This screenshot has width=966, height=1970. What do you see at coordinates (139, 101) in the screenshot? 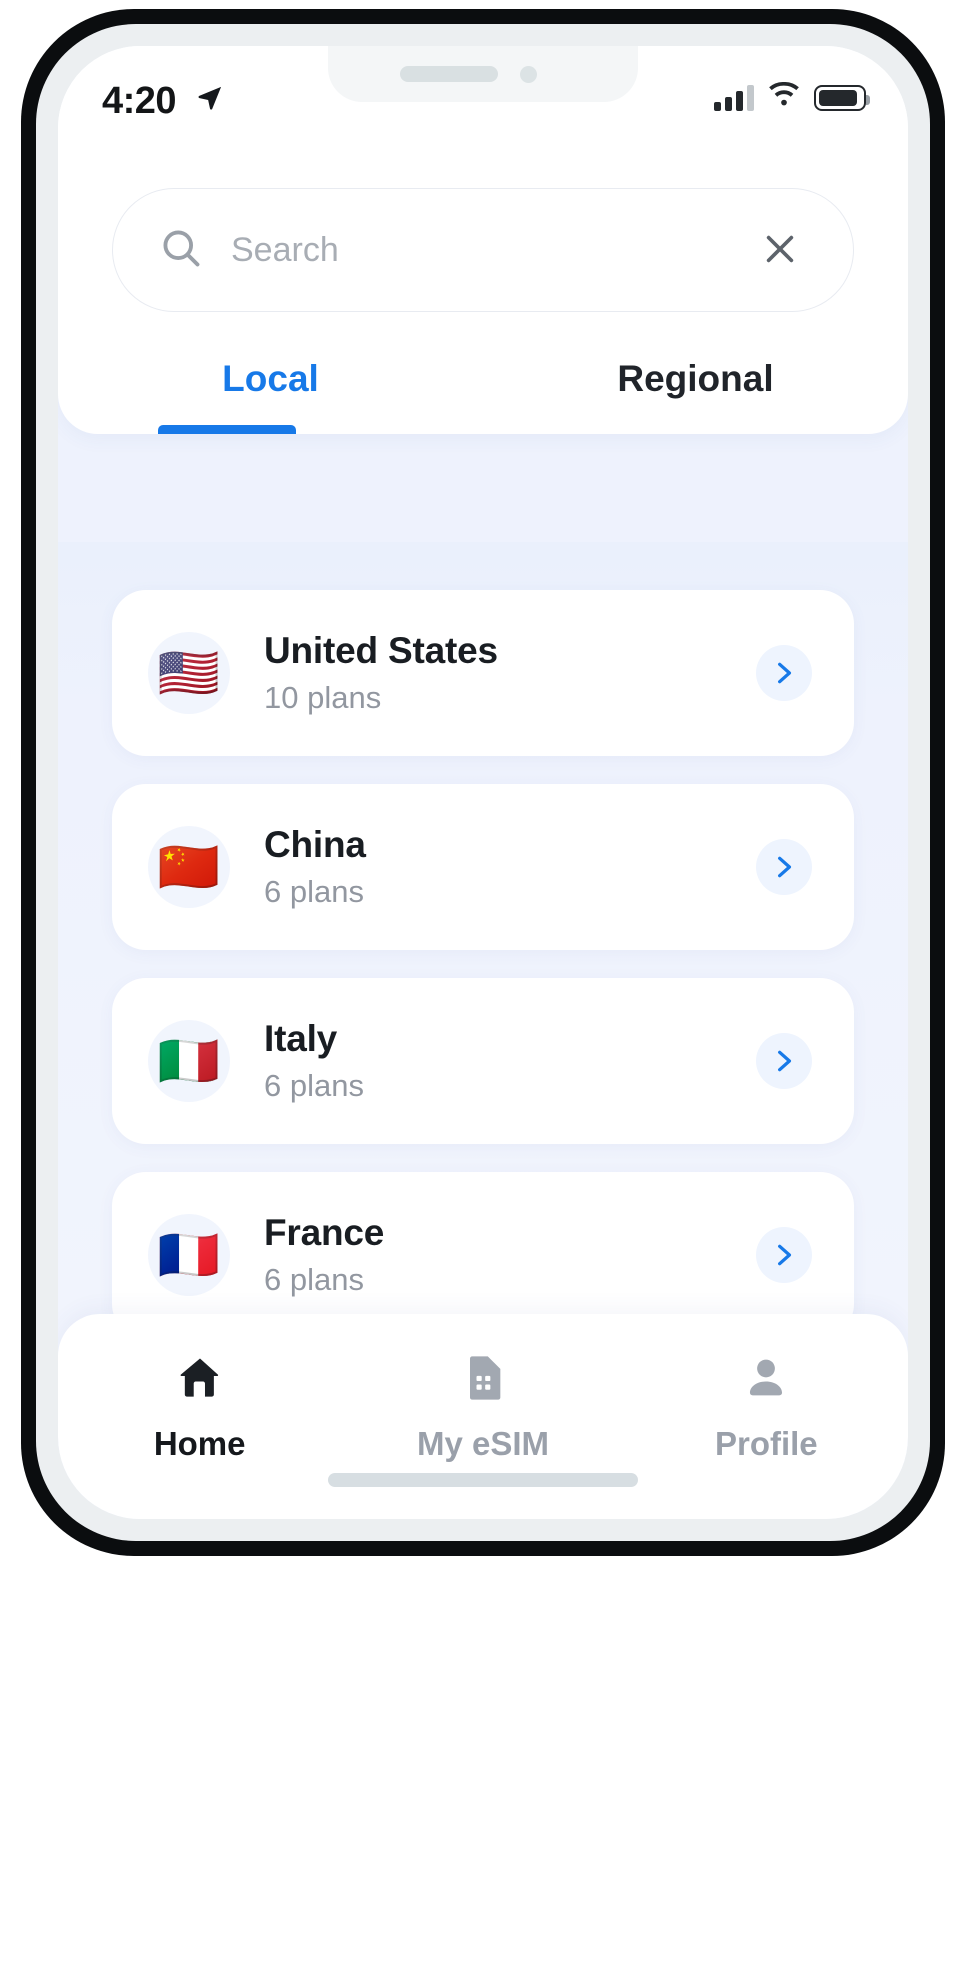
I see `status-time: 4:20` at bounding box center [139, 101].